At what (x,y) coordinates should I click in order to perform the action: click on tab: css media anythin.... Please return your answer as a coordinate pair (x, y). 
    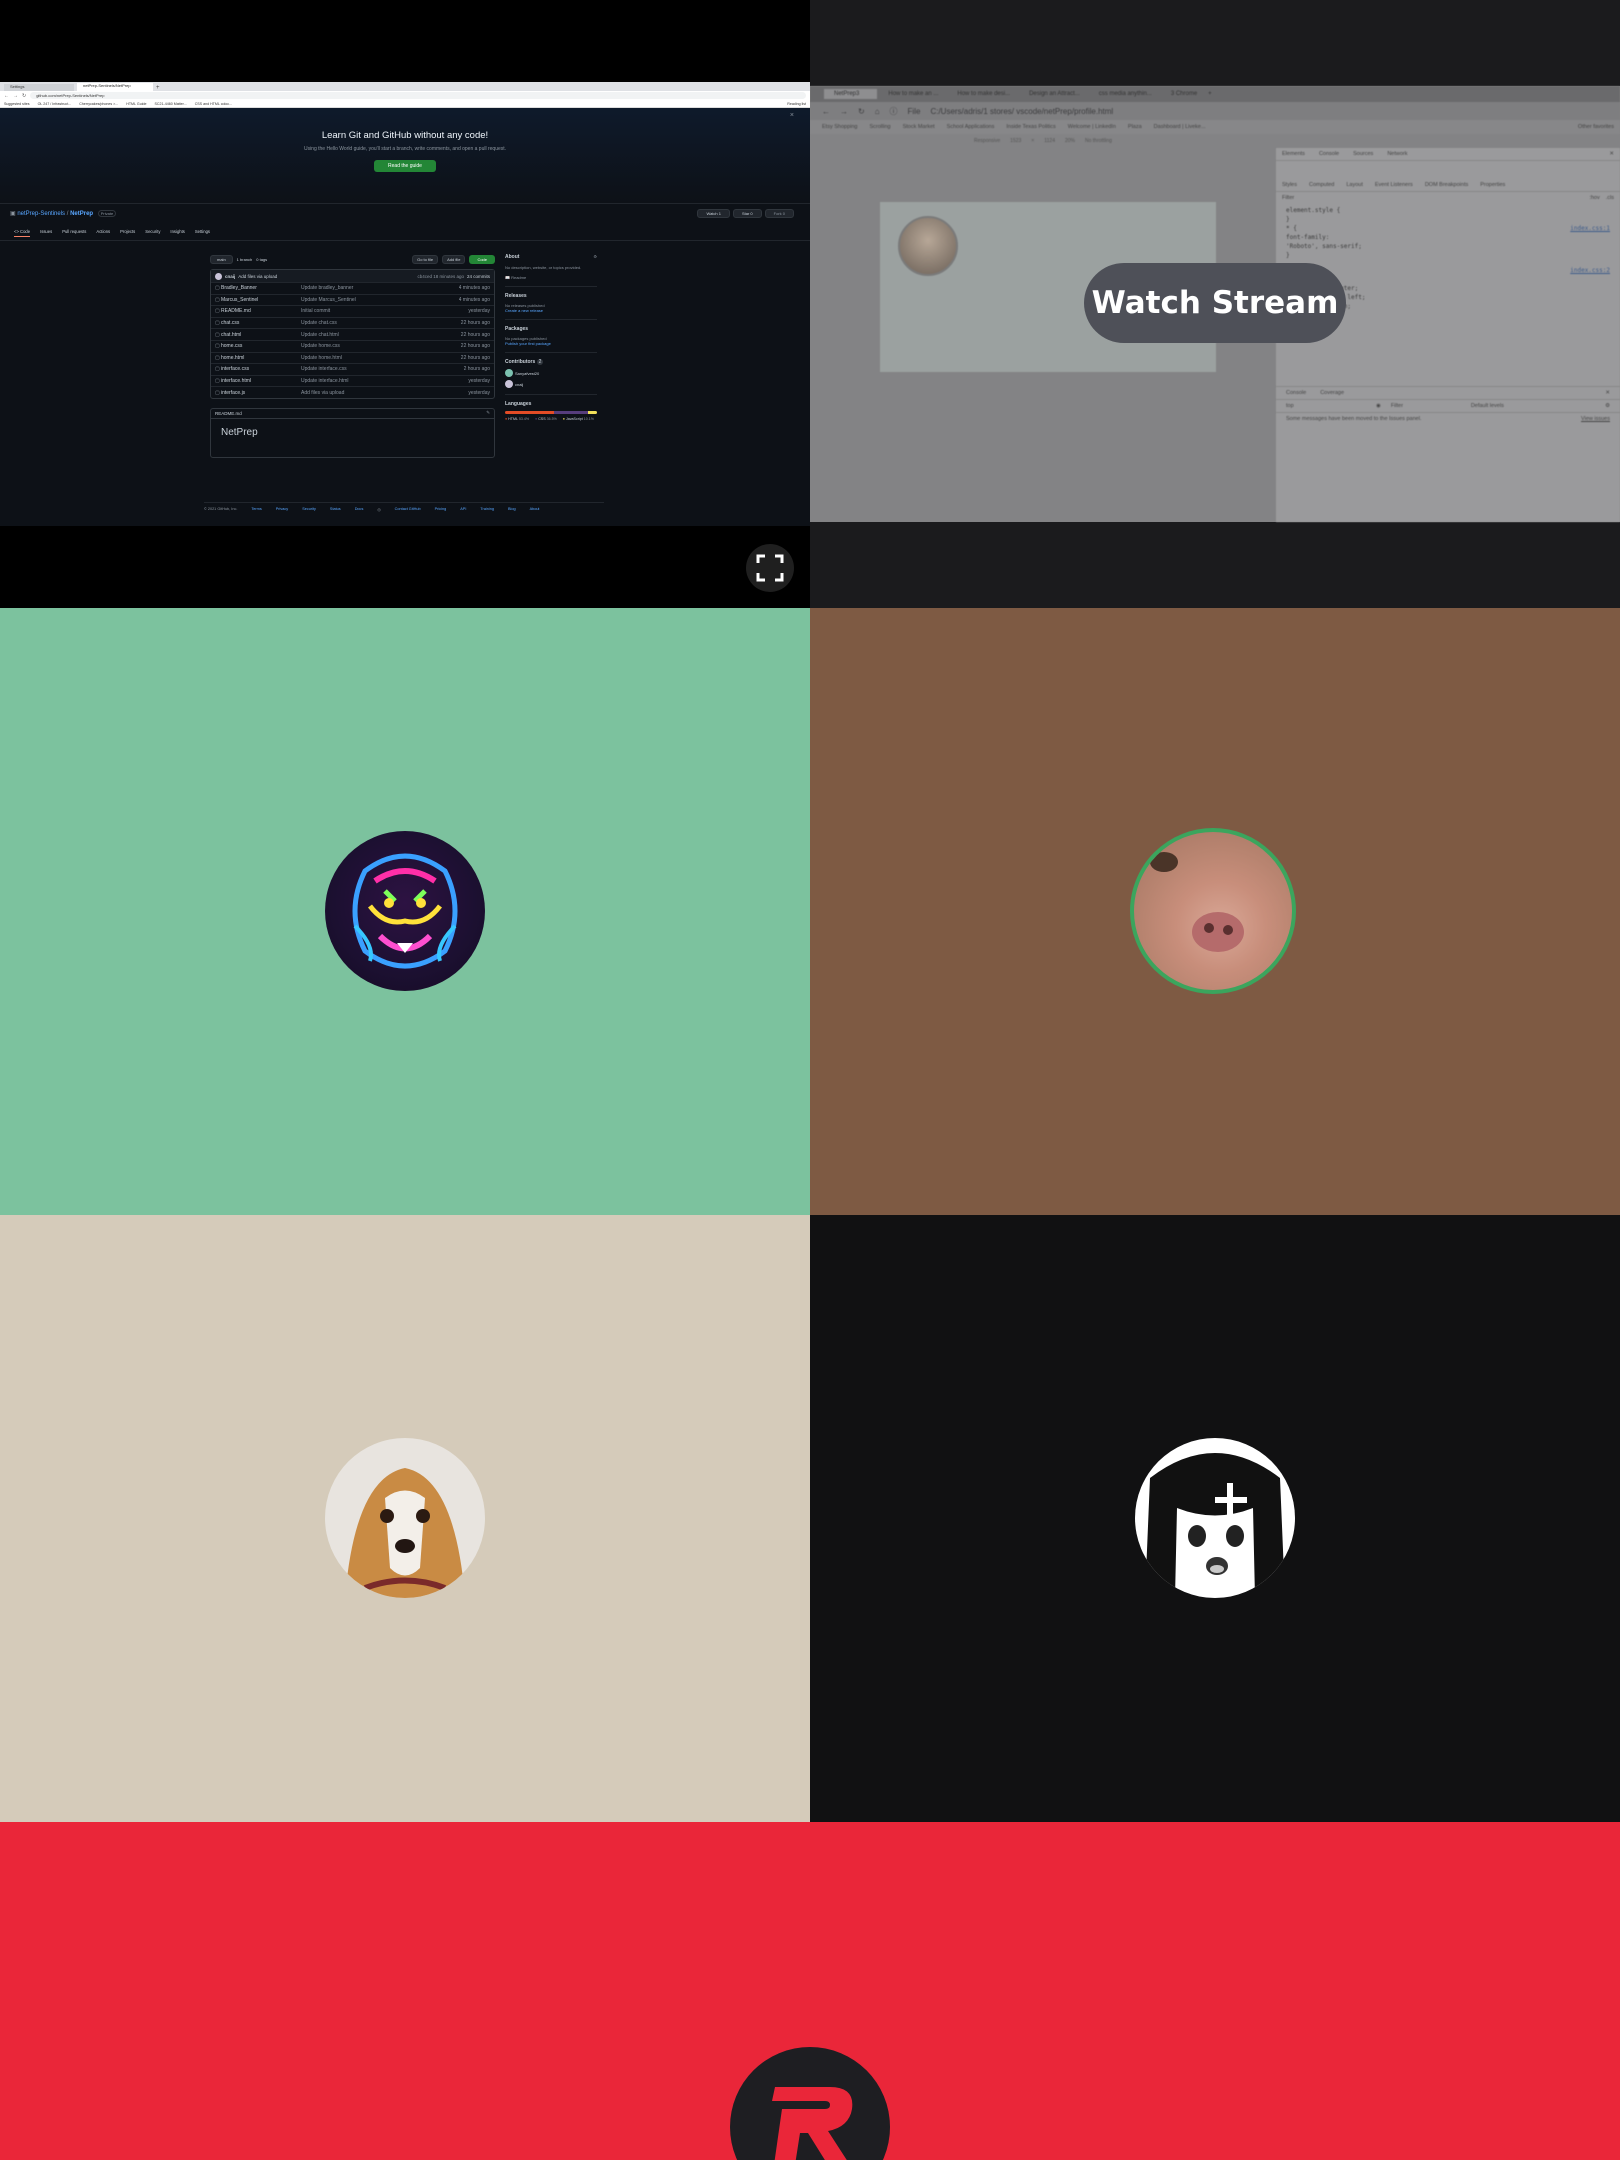
    Looking at the image, I should click on (1125, 94).